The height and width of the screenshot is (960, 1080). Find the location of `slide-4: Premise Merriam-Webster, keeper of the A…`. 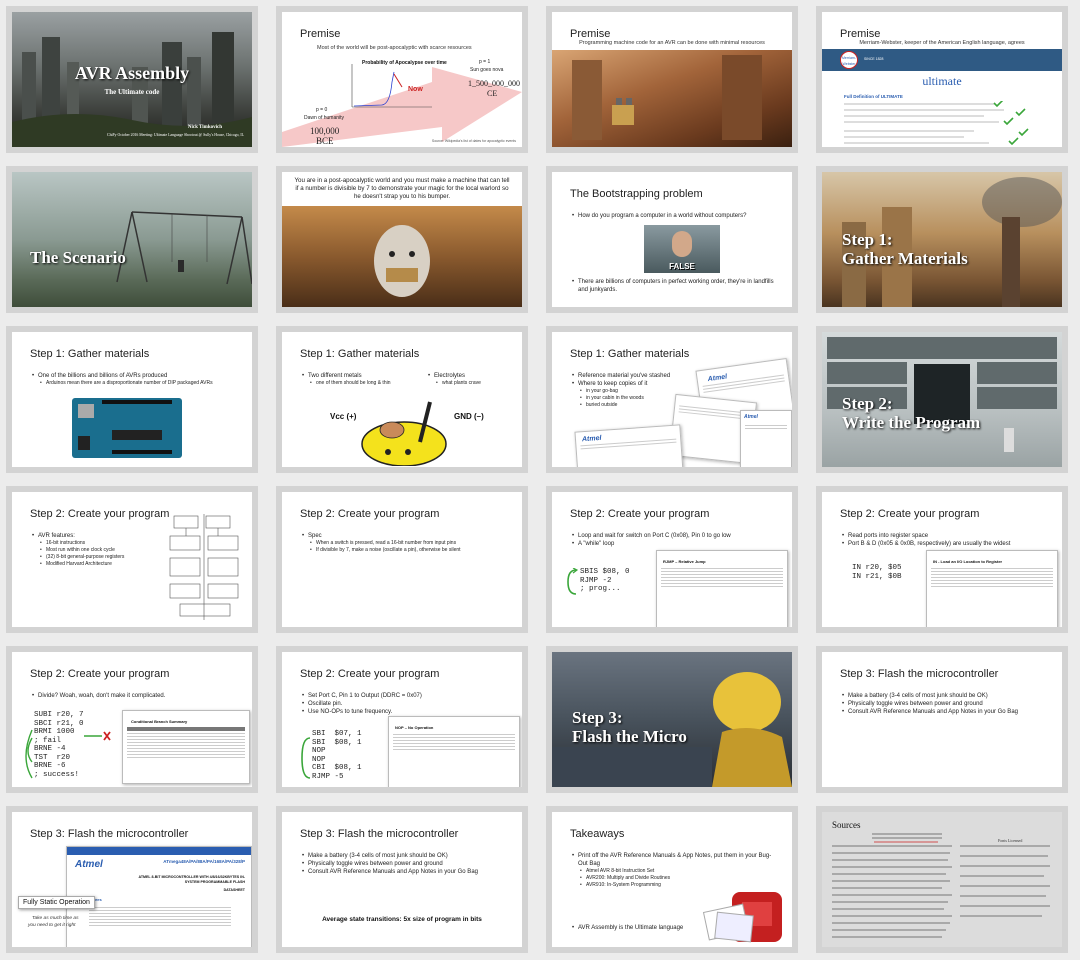

slide-4: Premise Merriam-Webster, keeper of the A… is located at coordinates (942, 79).